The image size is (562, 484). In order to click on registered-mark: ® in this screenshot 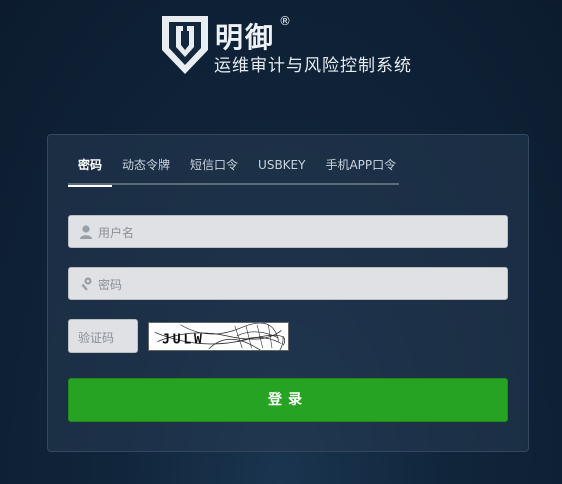, I will do `click(285, 21)`.